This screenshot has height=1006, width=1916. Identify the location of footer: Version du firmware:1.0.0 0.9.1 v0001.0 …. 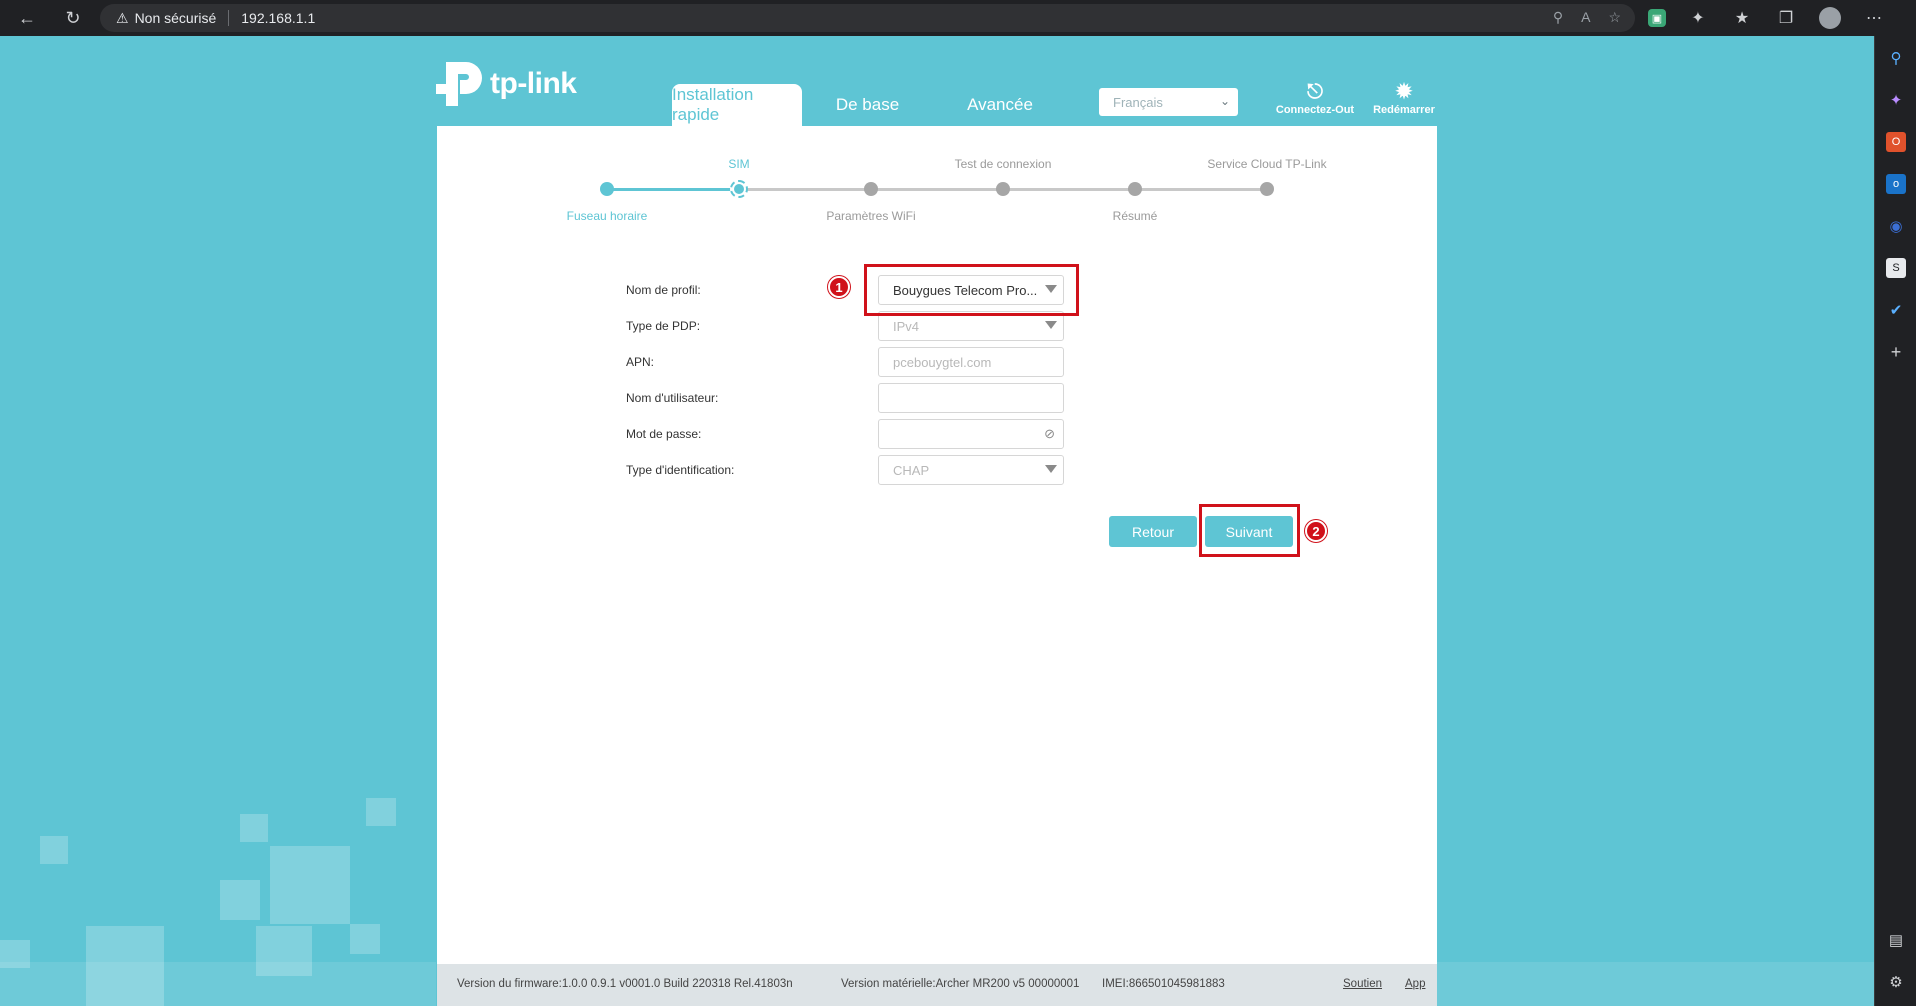
(937, 985).